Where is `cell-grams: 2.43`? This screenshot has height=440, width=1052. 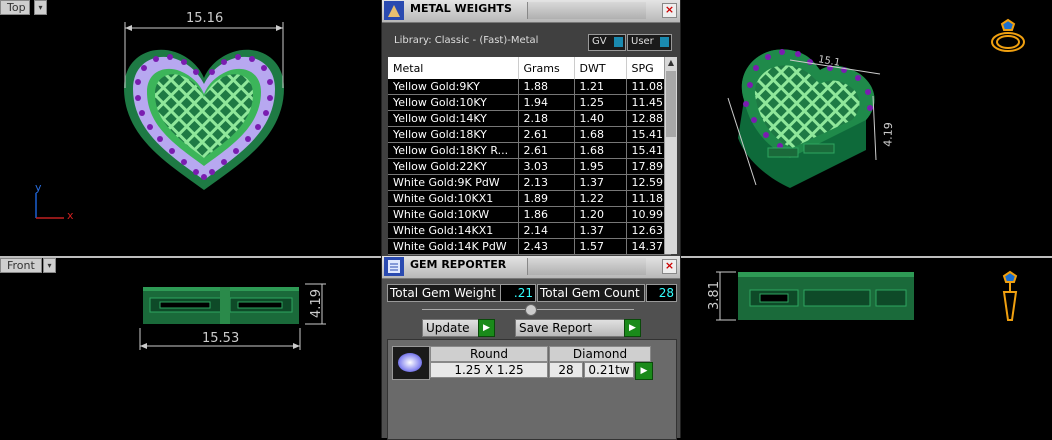 cell-grams: 2.43 is located at coordinates (546, 246).